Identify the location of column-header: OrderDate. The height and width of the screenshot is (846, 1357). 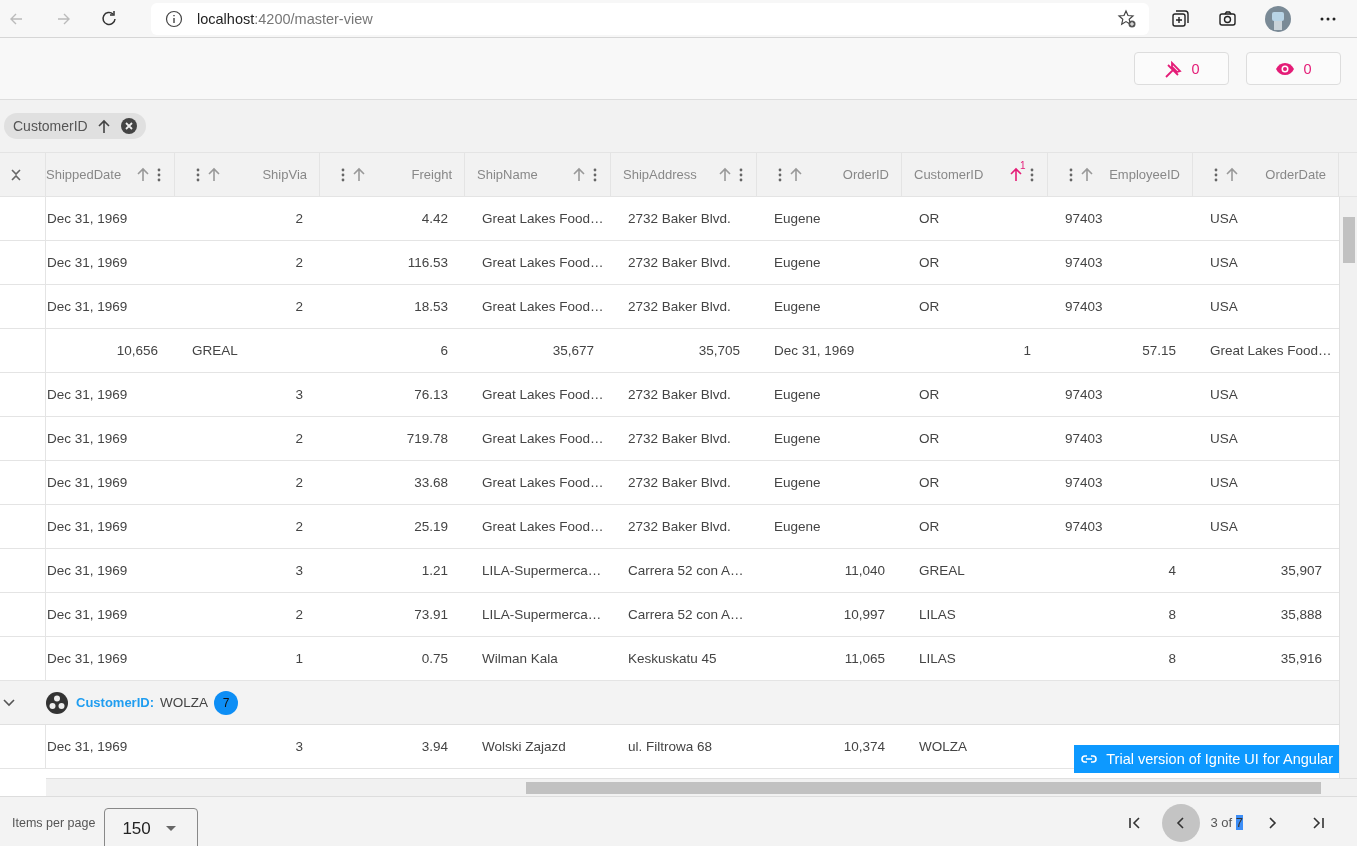
(1266, 174).